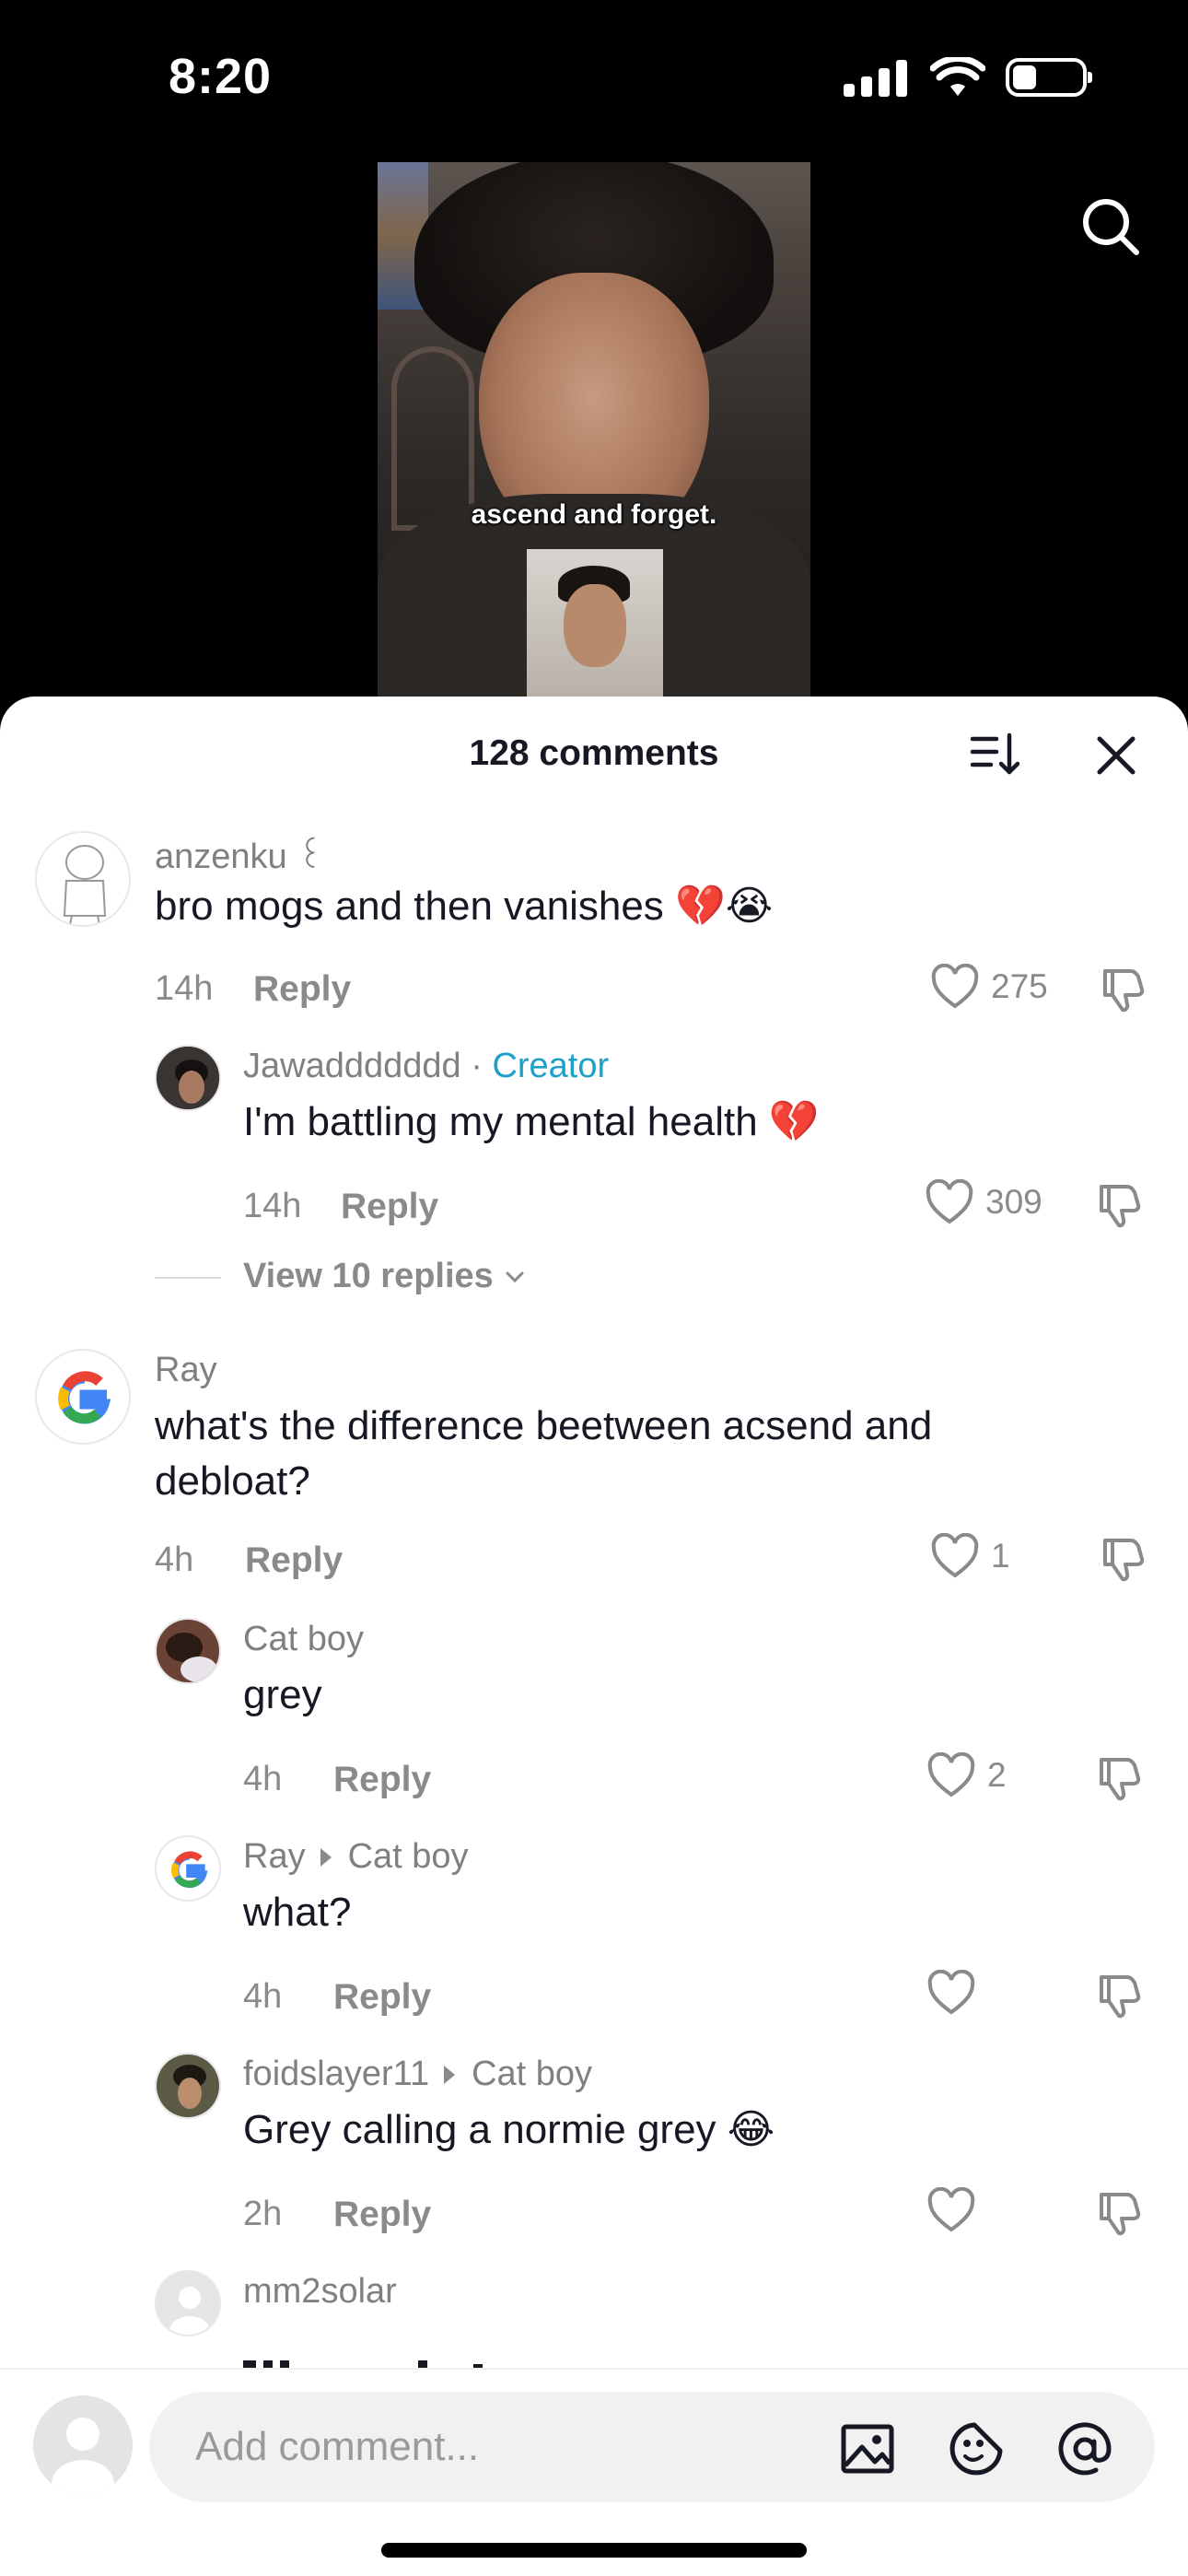 This screenshot has height=2576, width=1188. Describe the element at coordinates (274, 1856) in the screenshot. I see `username-text: Ray` at that location.